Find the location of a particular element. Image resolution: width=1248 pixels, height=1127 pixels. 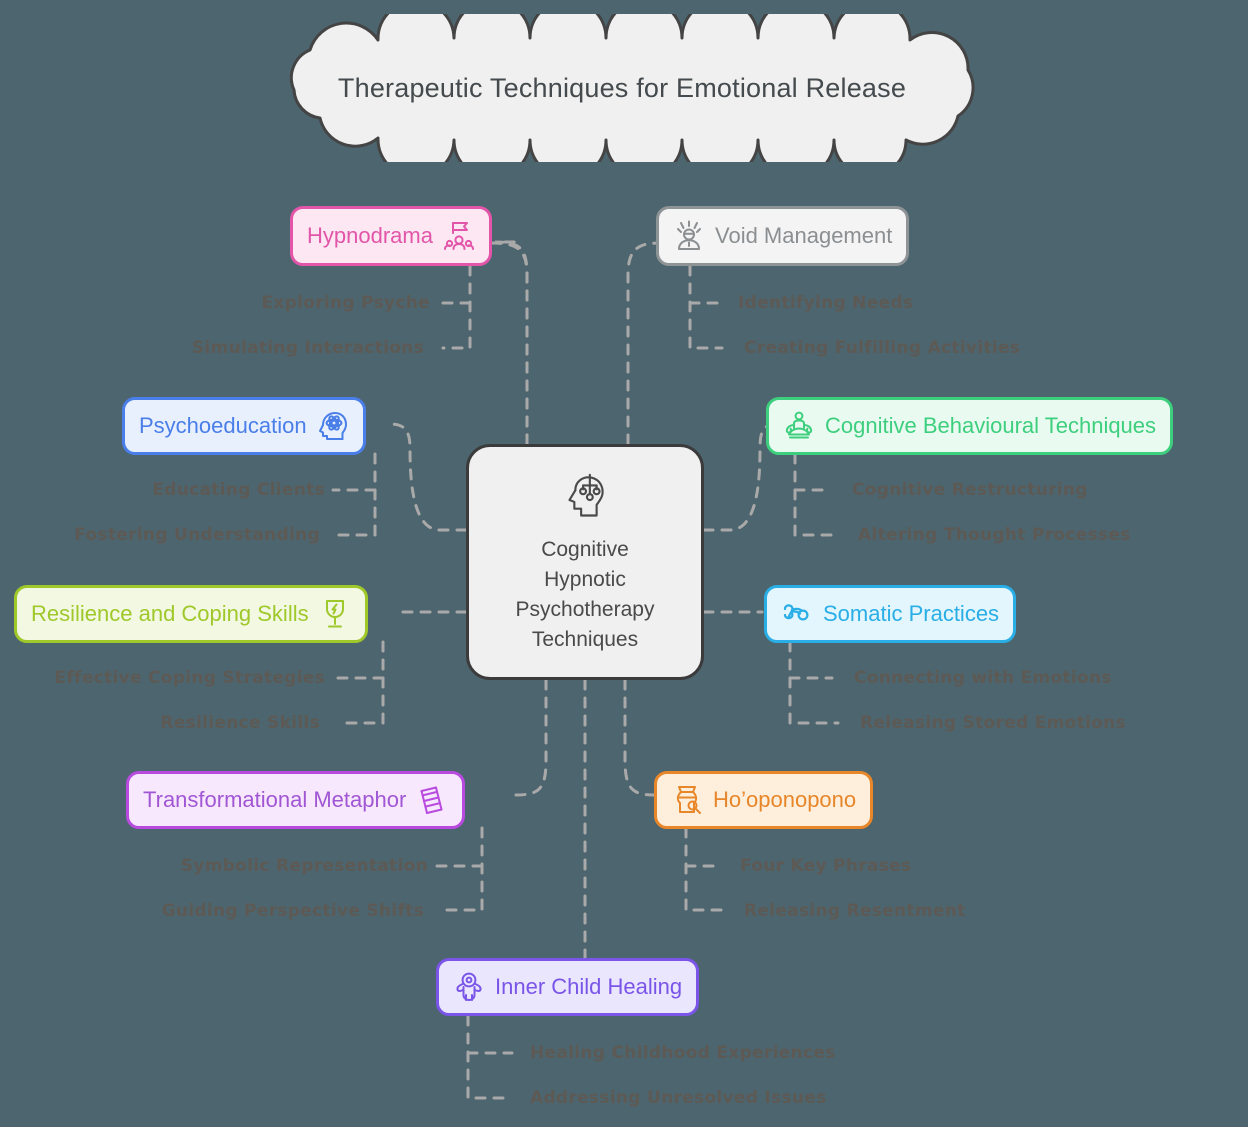

node-somatic-practices: Somatic Practices is located at coordinates (890, 614).